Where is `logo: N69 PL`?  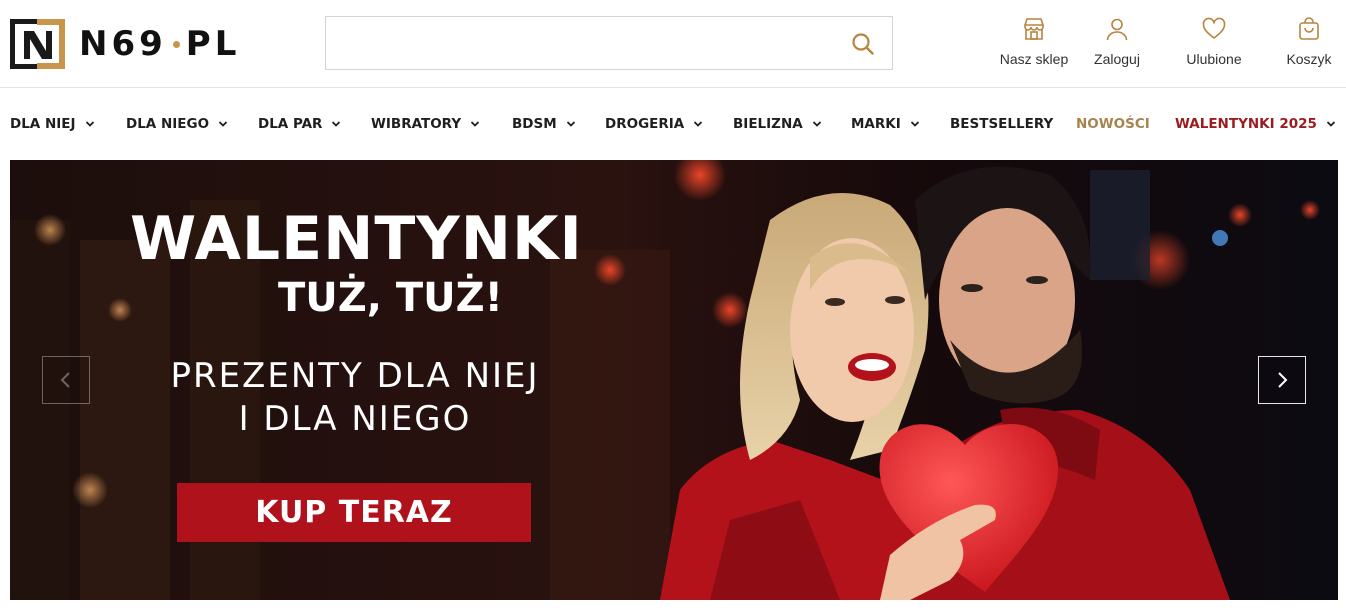 logo: N69 PL is located at coordinates (125, 44).